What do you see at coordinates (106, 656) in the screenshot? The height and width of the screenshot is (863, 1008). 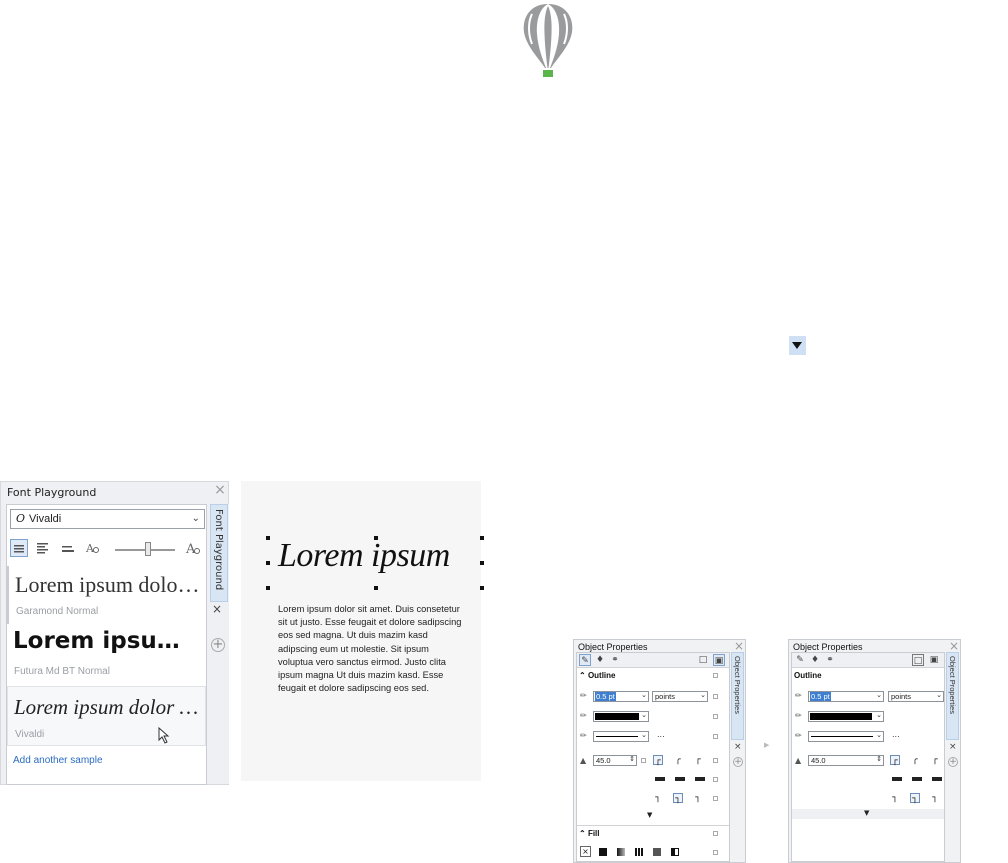 I see `list-item: Lorem ipsum dolor Futura Md BT Normal` at bounding box center [106, 656].